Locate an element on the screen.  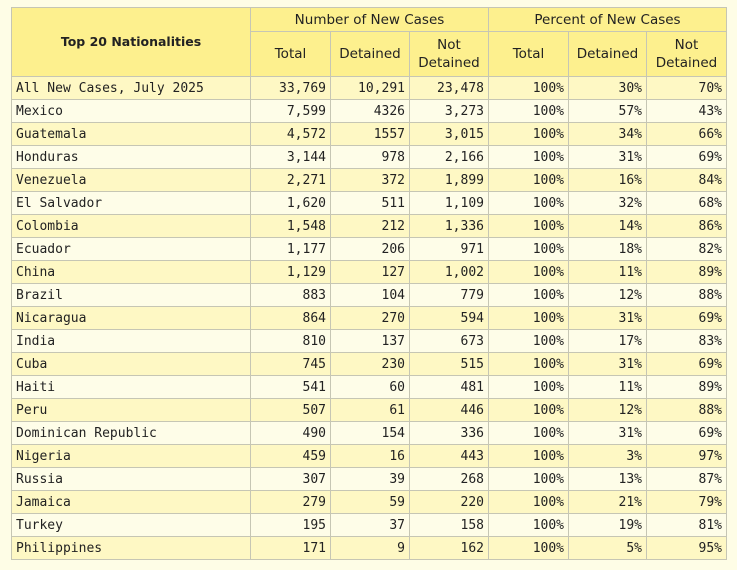
detained-cell: 212 is located at coordinates (370, 226).